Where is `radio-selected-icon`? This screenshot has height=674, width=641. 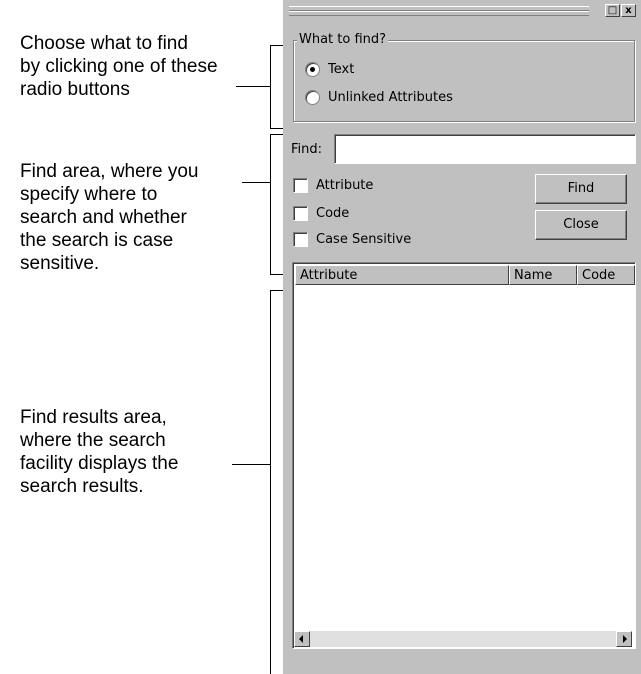
radio-selected-icon is located at coordinates (312, 69).